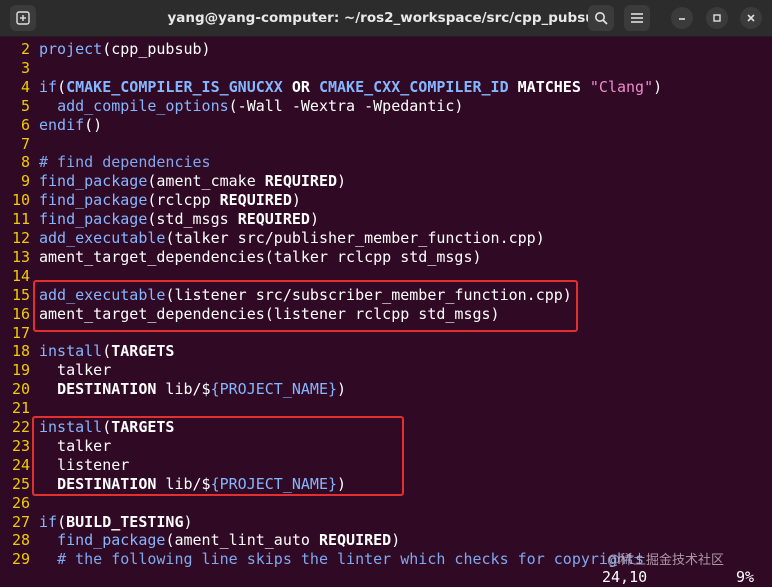 The image size is (772, 587). I want to click on code-token: (ament_lint_auto, so click(242, 540).